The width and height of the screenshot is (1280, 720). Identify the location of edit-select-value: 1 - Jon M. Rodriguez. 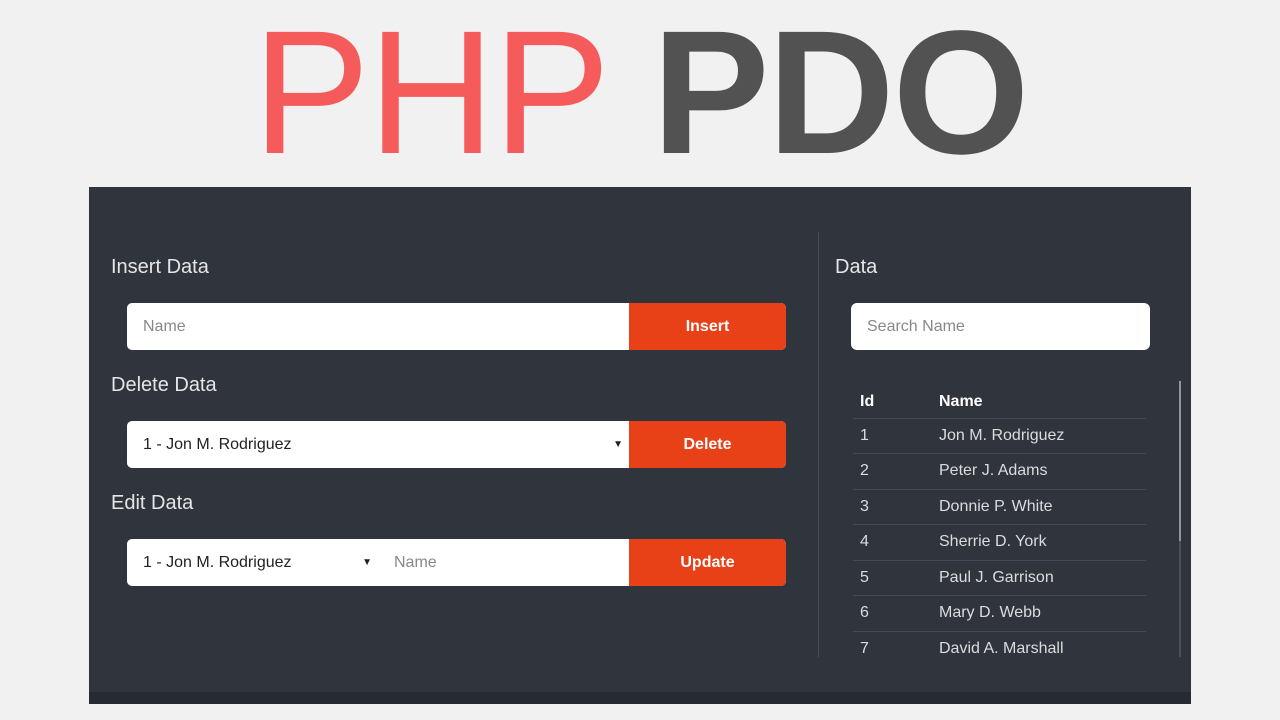
(217, 562).